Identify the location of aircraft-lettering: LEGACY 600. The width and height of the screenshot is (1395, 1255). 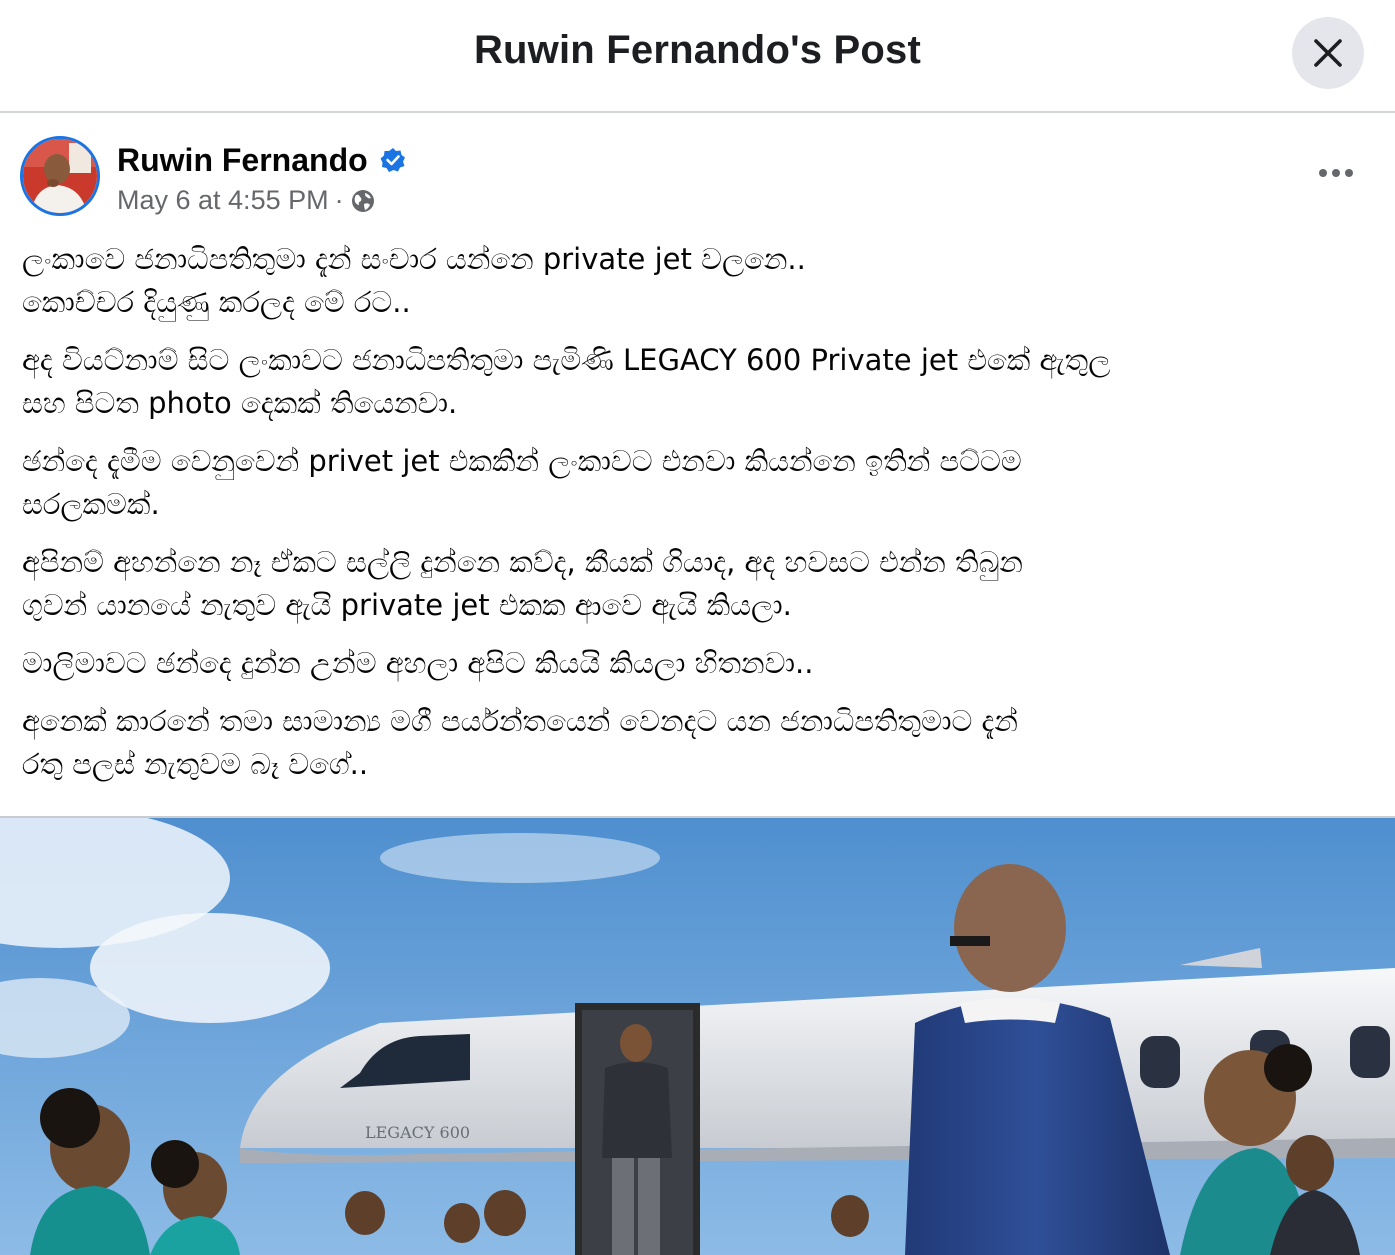
(417, 1132).